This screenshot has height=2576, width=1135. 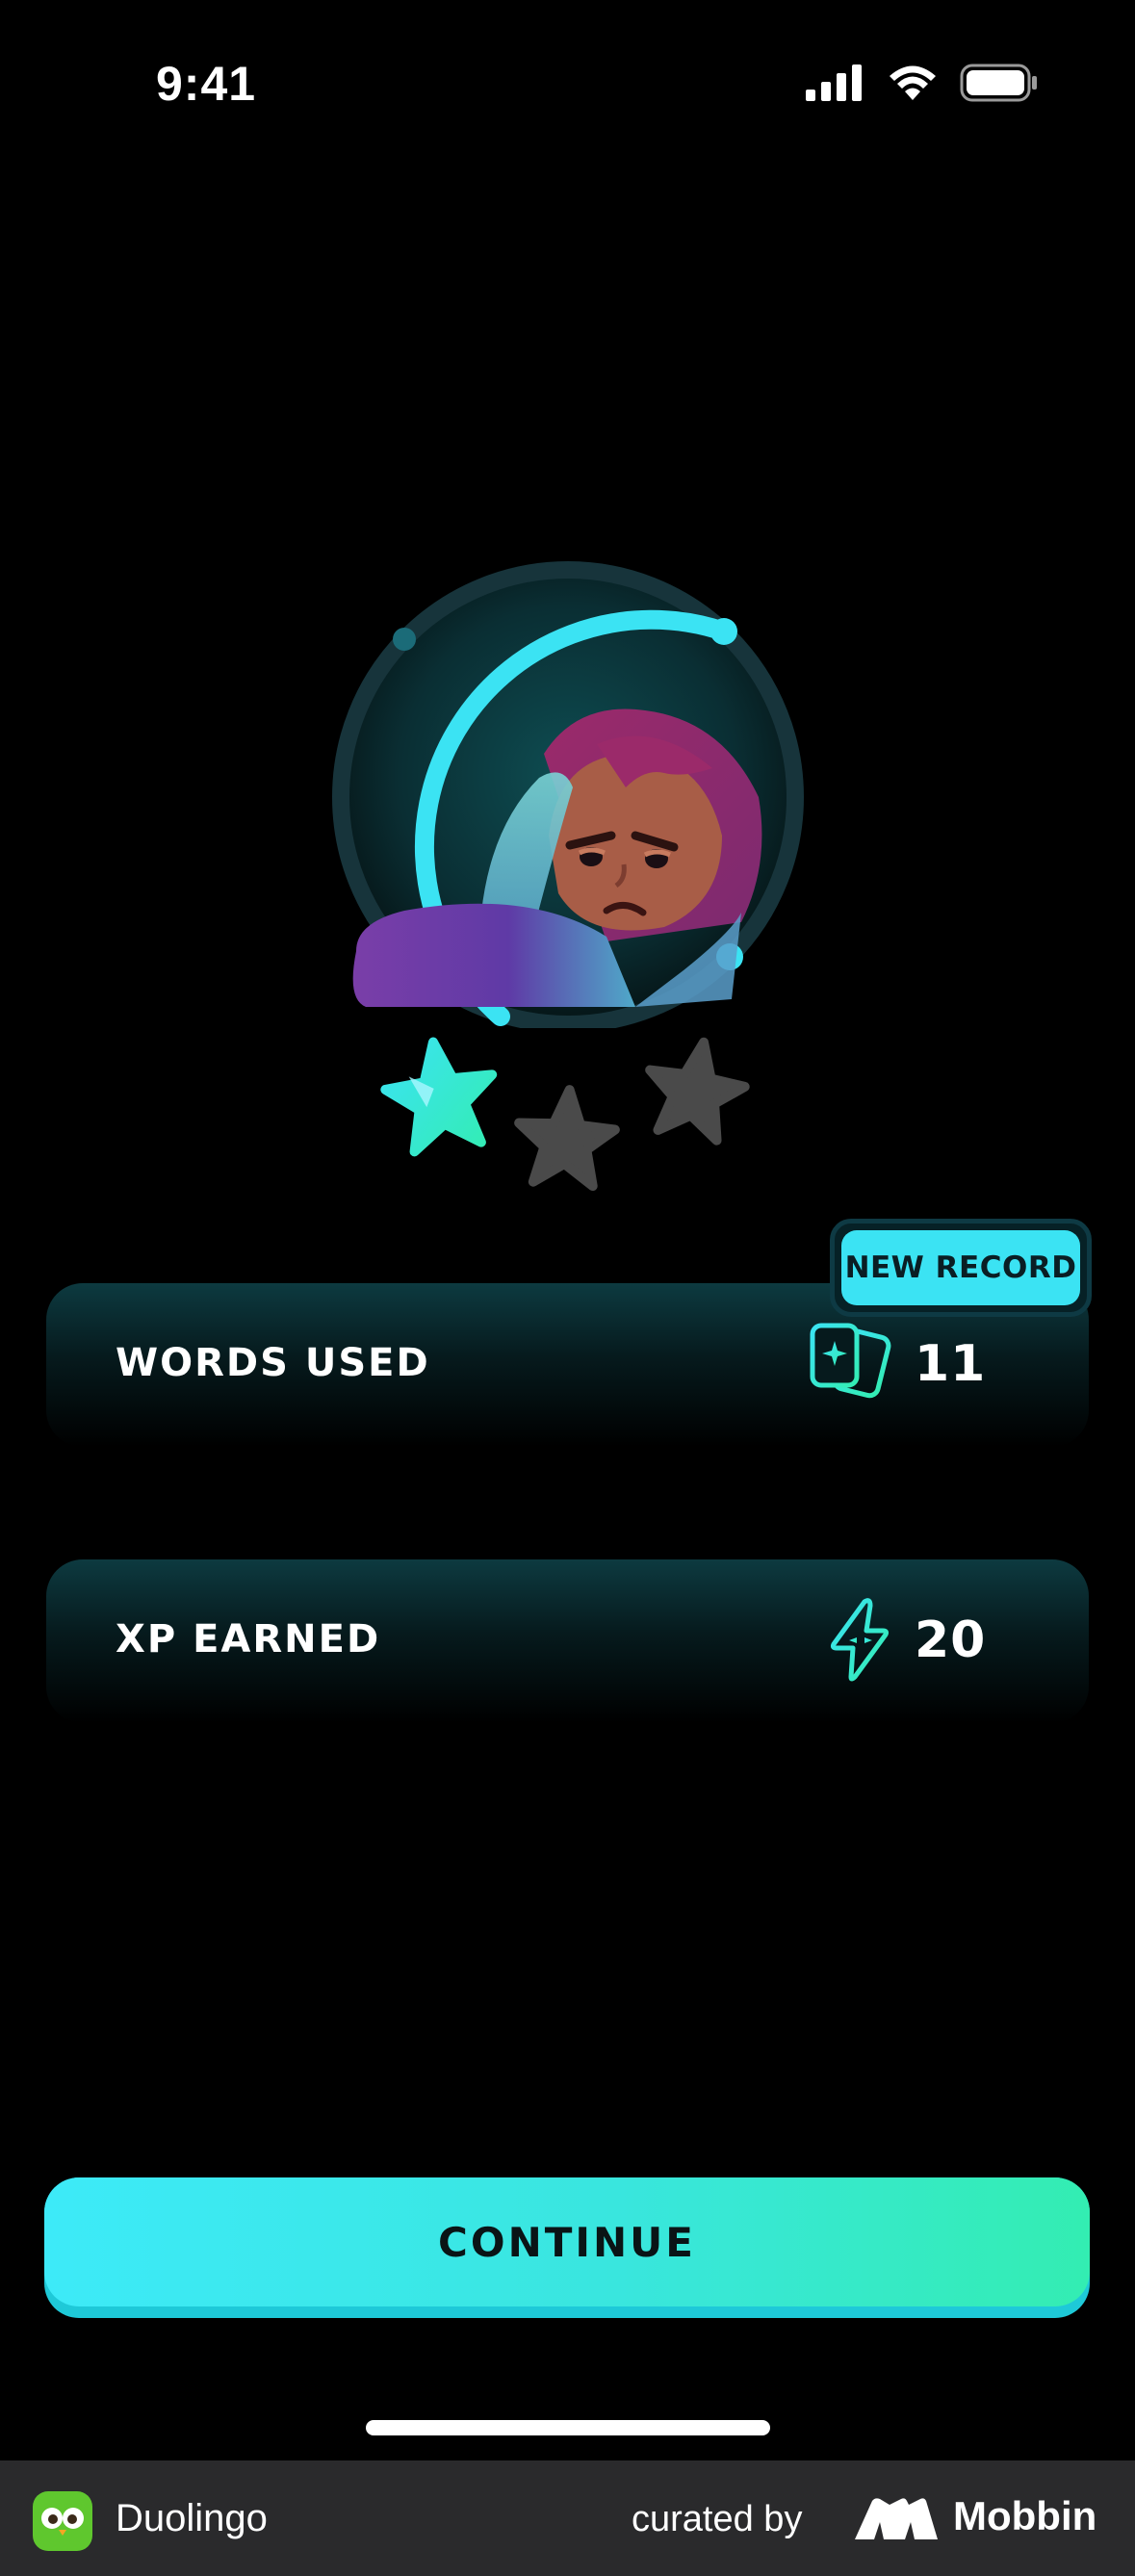 I want to click on words-used-label: WORDS USED, so click(x=273, y=1363).